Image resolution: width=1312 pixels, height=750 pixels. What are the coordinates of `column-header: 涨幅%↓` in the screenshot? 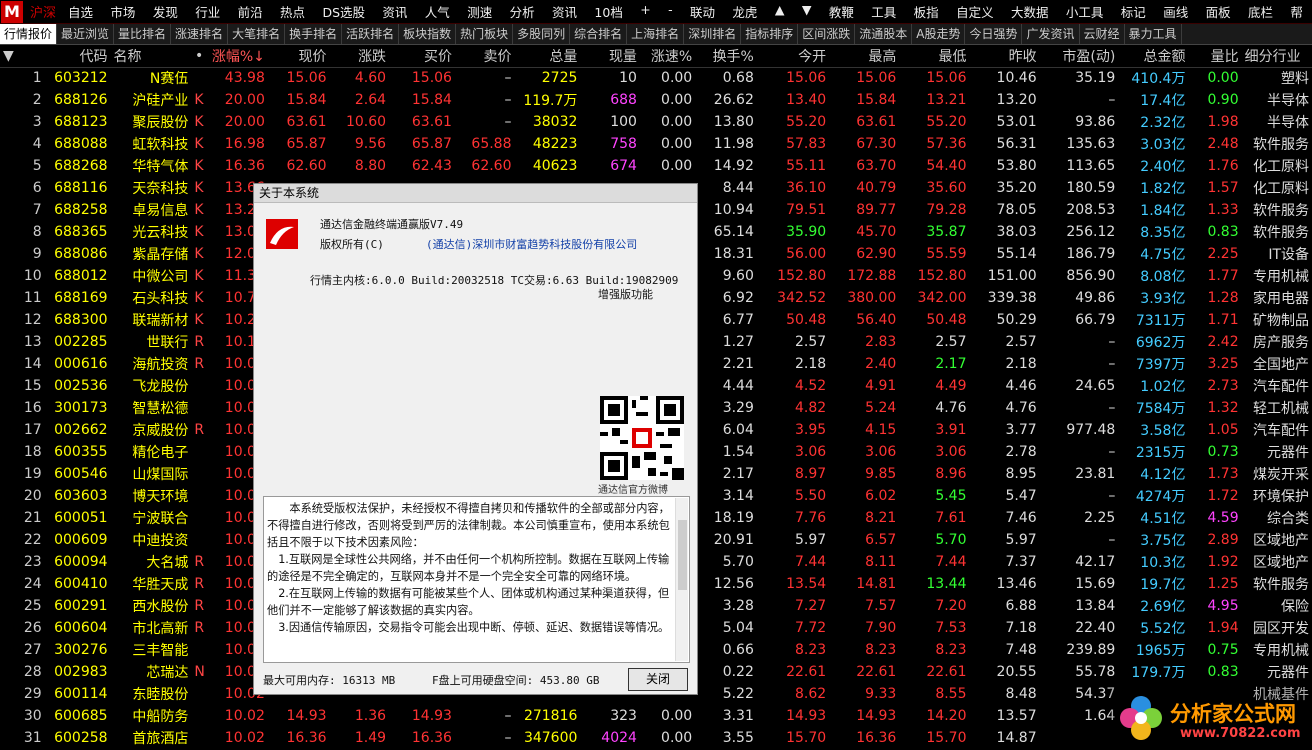 It's located at (237, 56).